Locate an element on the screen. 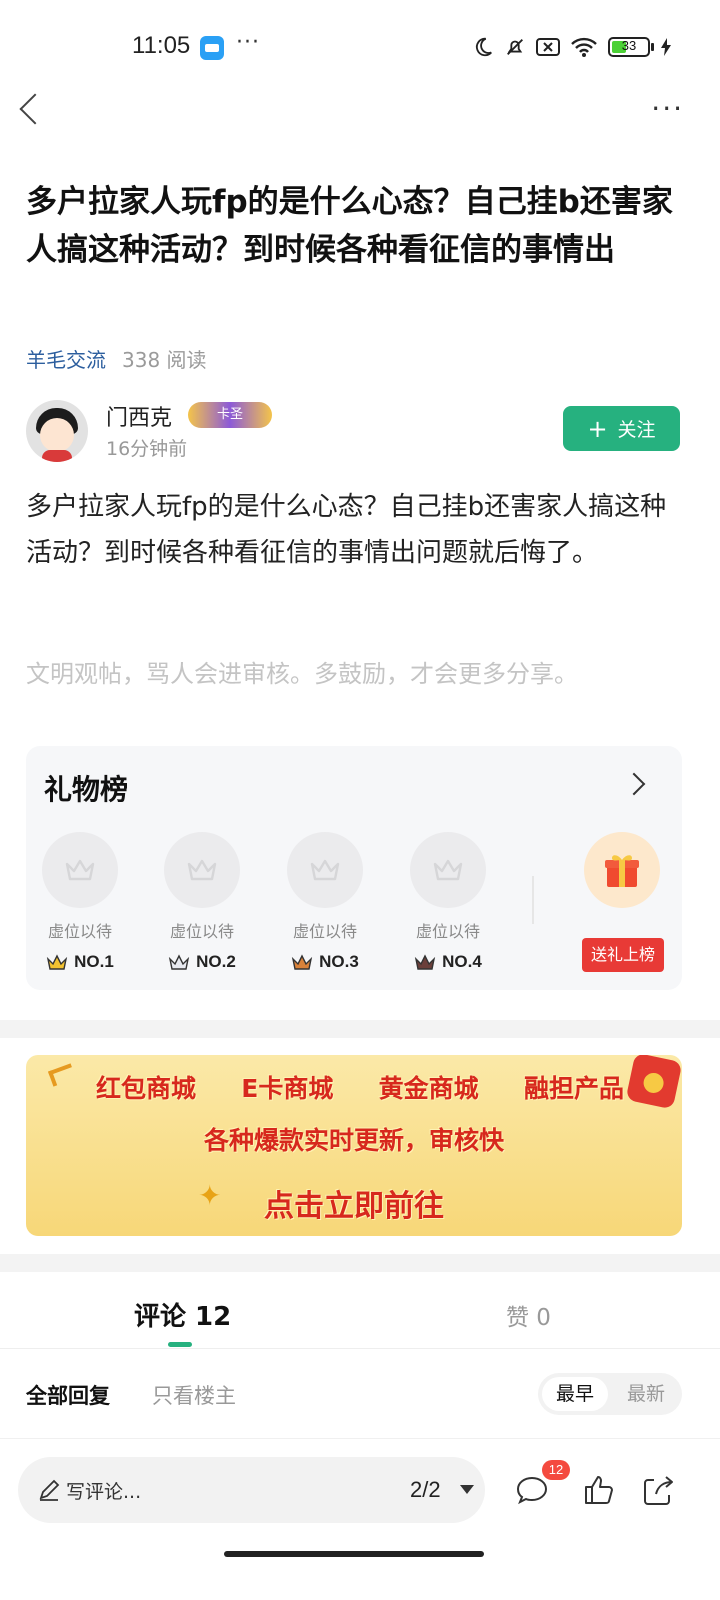  banner-cta: 点击立即前往 is located at coordinates (354, 1203).